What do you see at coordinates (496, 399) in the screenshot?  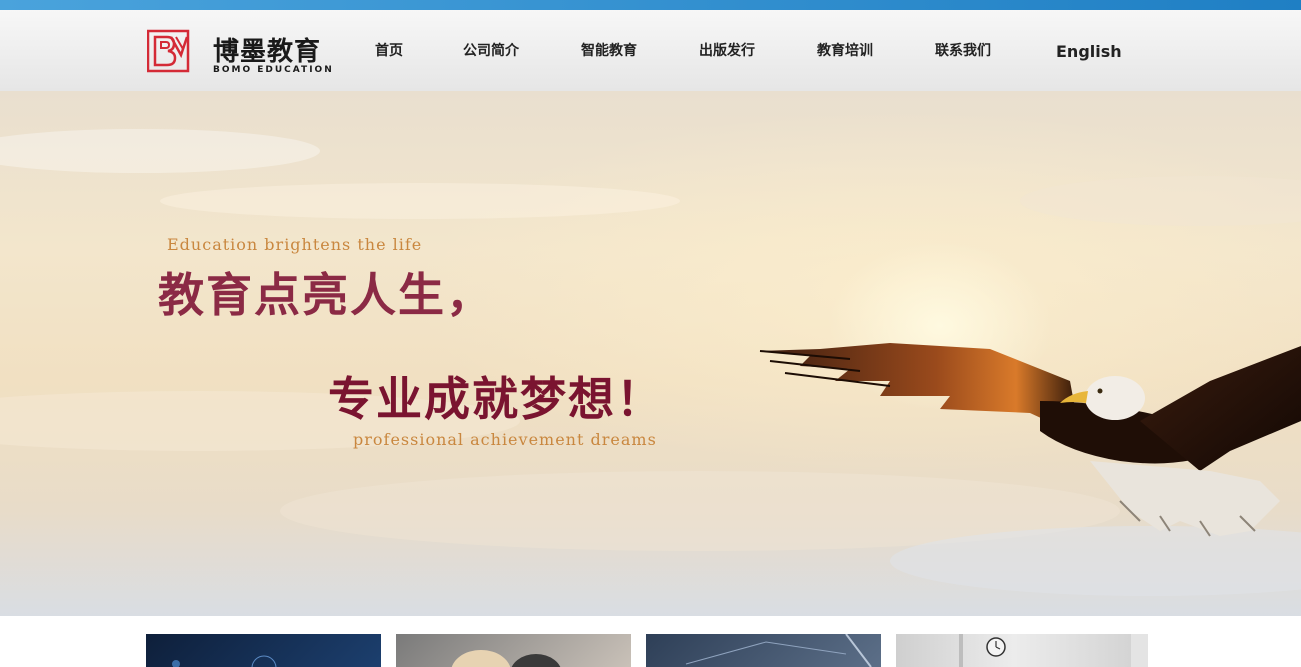 I see `hero-tagline-cn-line2: 专业成就梦想！` at bounding box center [496, 399].